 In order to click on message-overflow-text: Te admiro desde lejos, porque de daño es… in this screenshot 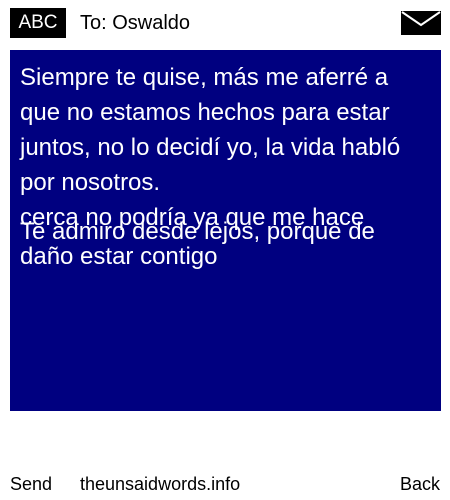, I will do `click(197, 244)`.